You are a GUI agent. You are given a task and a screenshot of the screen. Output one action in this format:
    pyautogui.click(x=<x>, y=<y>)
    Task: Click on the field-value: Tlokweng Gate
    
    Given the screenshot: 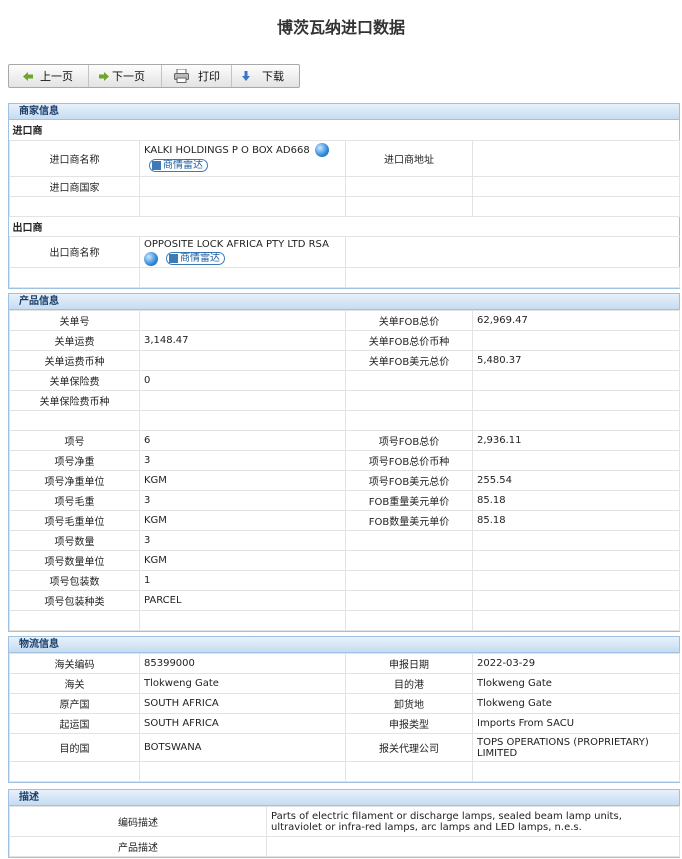 What is the action you would take?
    pyautogui.click(x=576, y=683)
    